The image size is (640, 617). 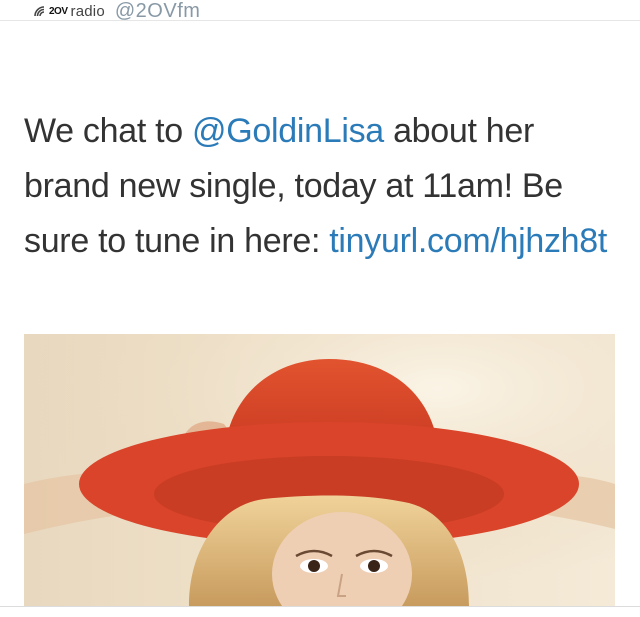 I want to click on station-logo: 2OV radio, so click(x=68, y=11).